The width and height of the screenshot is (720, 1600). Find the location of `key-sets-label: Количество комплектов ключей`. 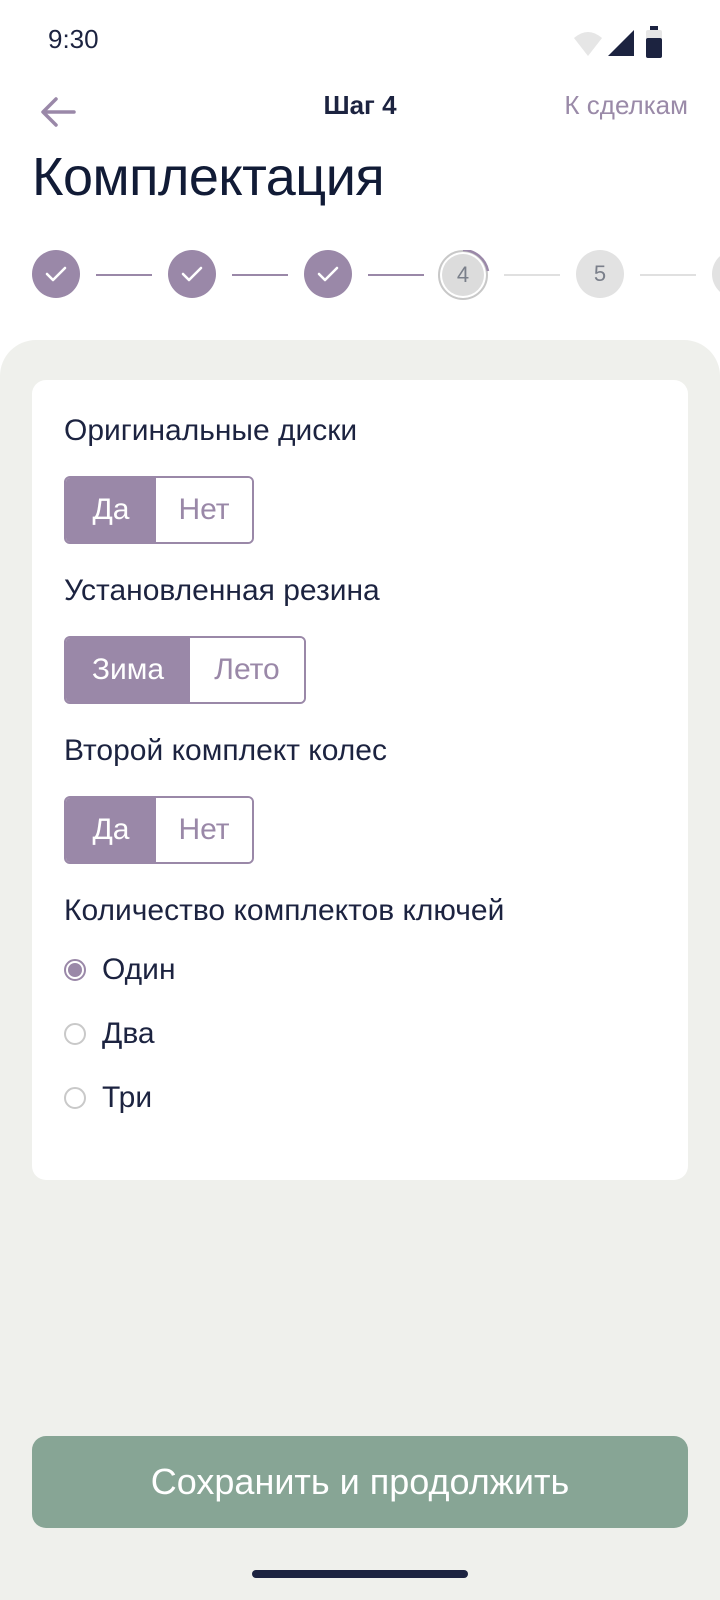

key-sets-label: Количество комплектов ключей is located at coordinates (284, 910).